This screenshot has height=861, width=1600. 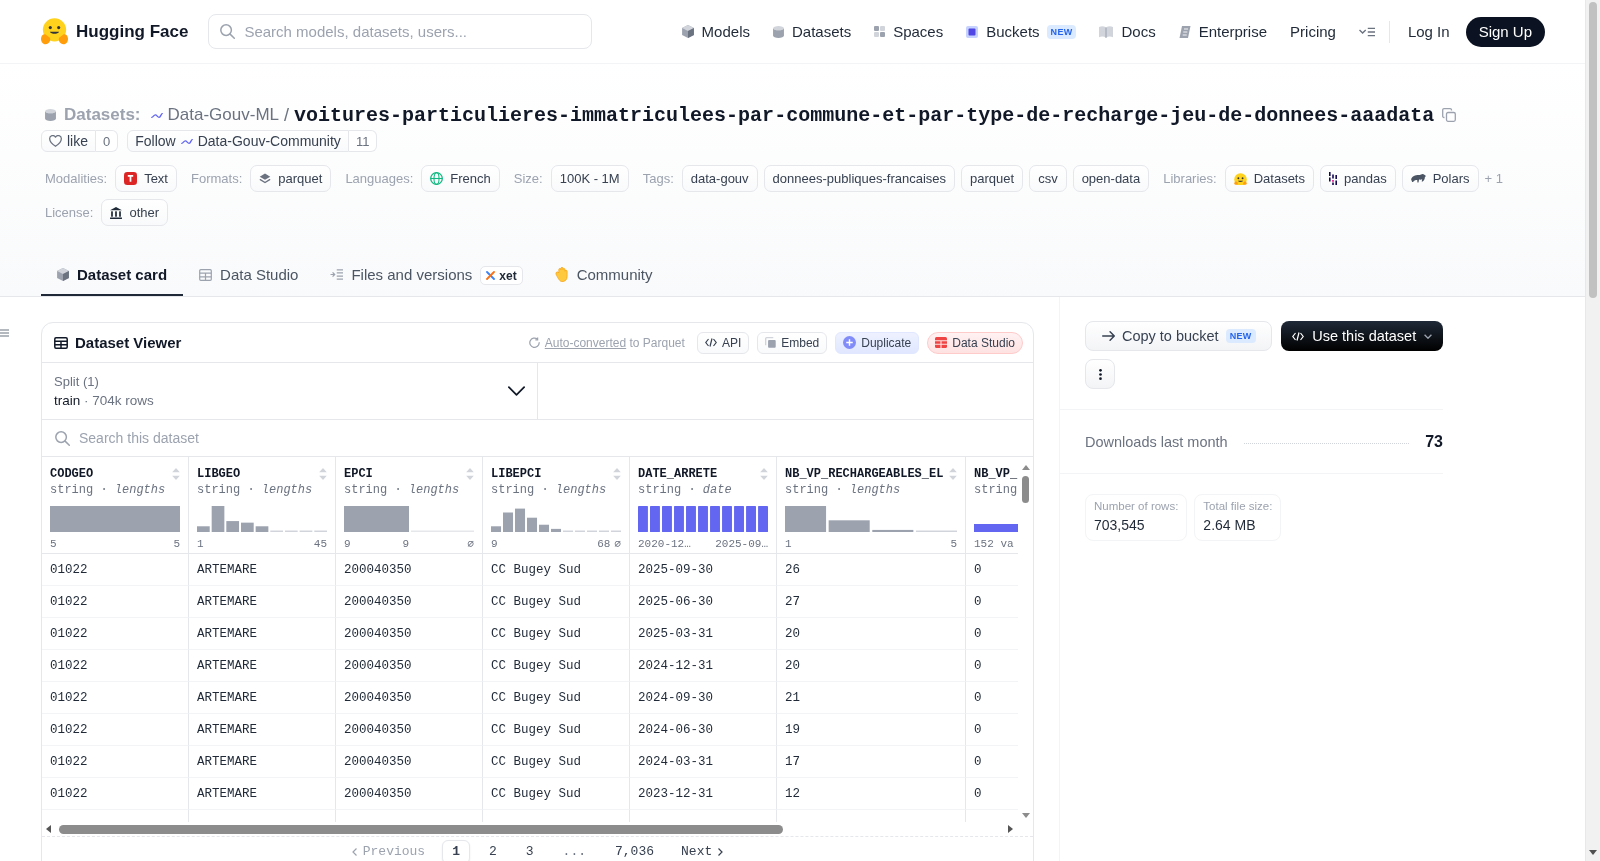 What do you see at coordinates (1048, 178) in the screenshot?
I see `tag-chip: csv` at bounding box center [1048, 178].